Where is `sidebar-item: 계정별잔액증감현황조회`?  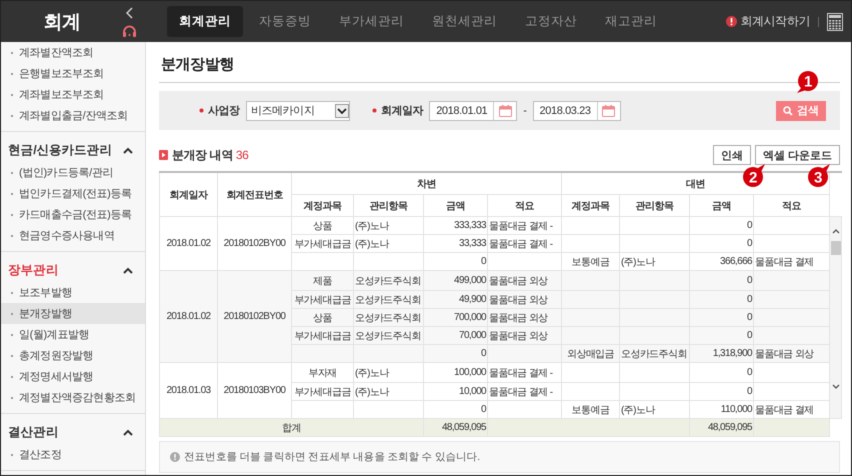 sidebar-item: 계정별잔액증감현황조회 is located at coordinates (73, 397).